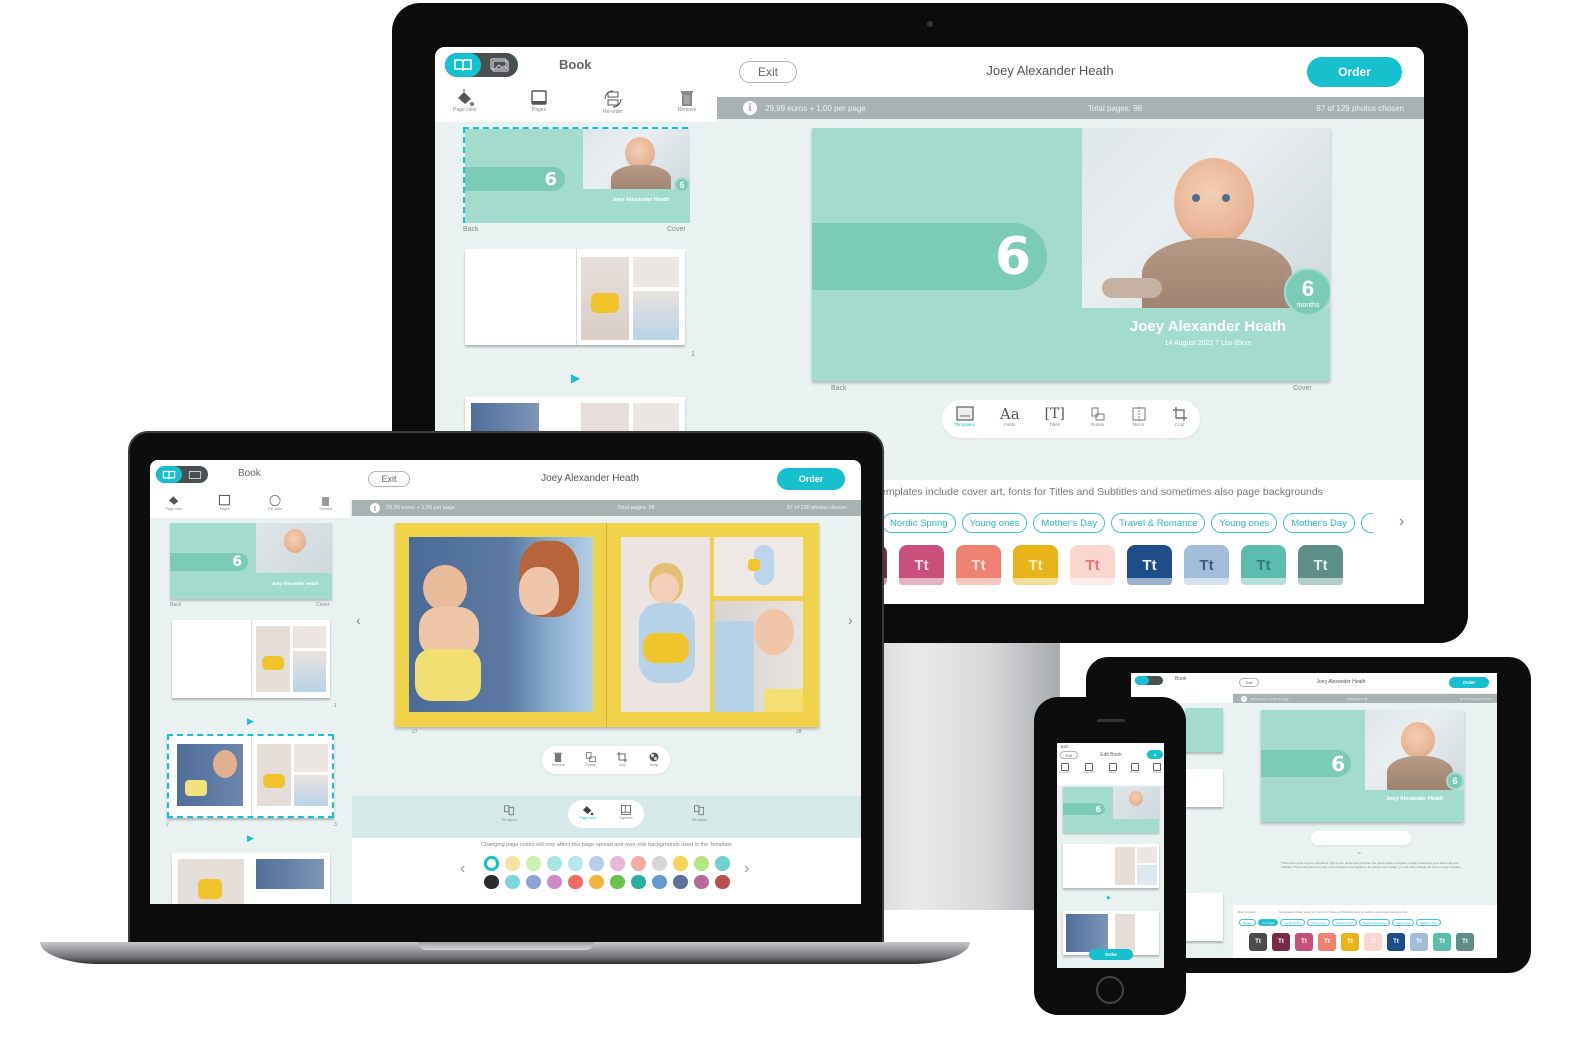  I want to click on captions-tool: Captions, so click(626, 816).